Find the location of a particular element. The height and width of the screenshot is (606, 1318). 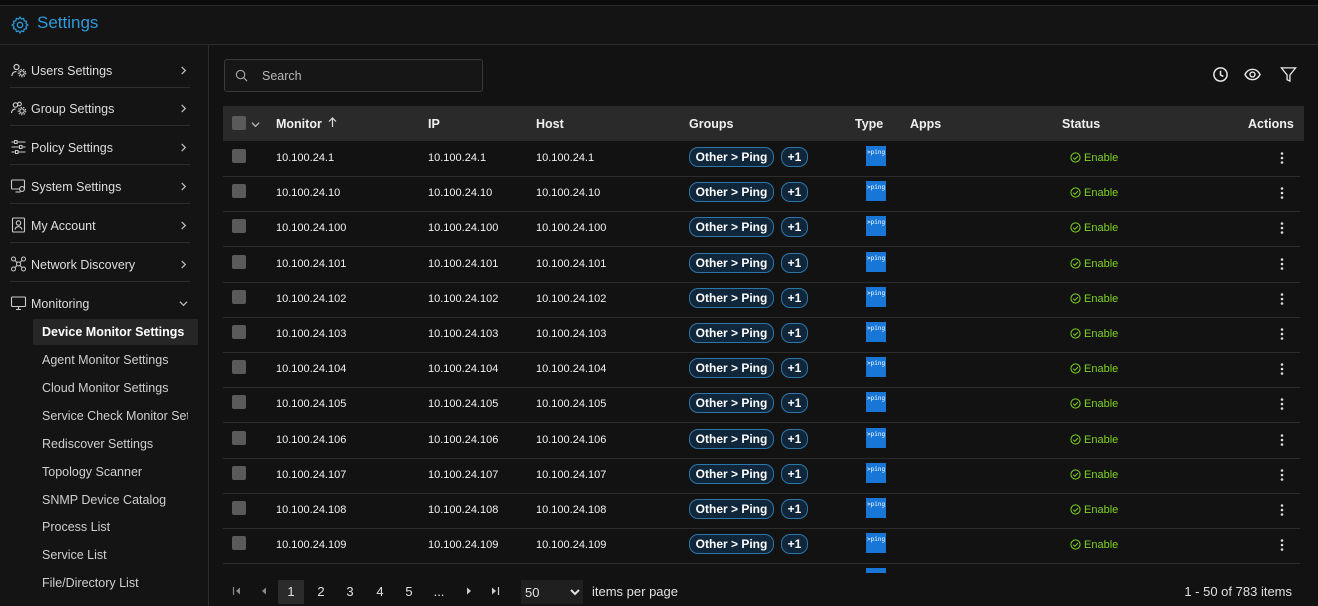

sidebar-item-monitoring: Monitoring is located at coordinates (100, 301).